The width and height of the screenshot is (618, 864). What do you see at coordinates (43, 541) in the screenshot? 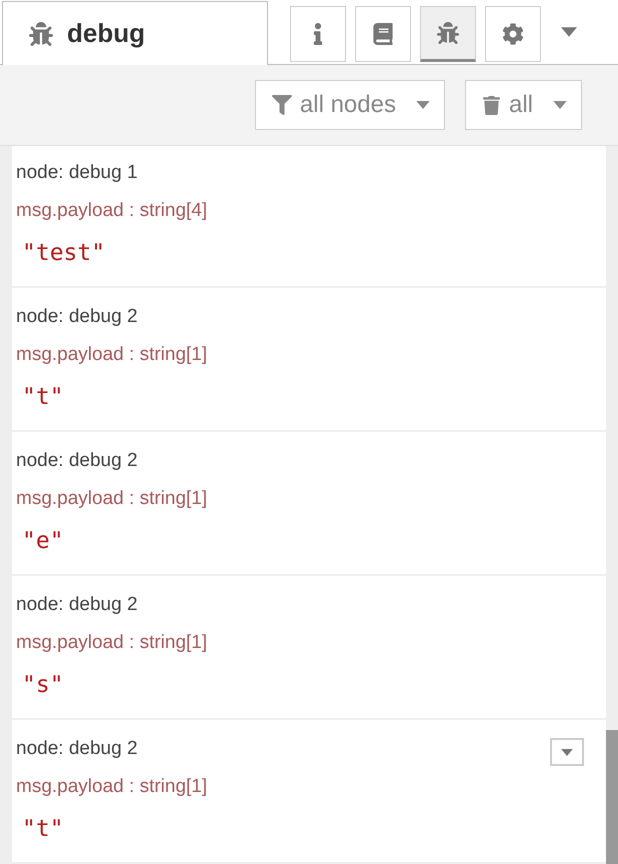
I see `message-value: "e"` at bounding box center [43, 541].